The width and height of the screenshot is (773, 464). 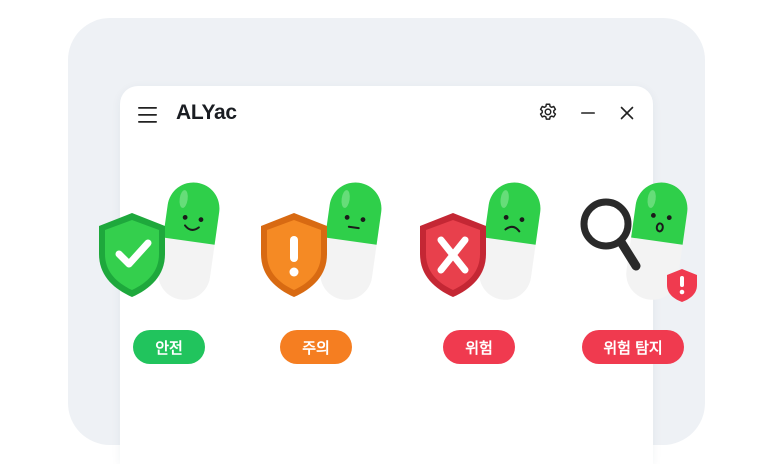 I want to click on minimize-icon, so click(x=588, y=113).